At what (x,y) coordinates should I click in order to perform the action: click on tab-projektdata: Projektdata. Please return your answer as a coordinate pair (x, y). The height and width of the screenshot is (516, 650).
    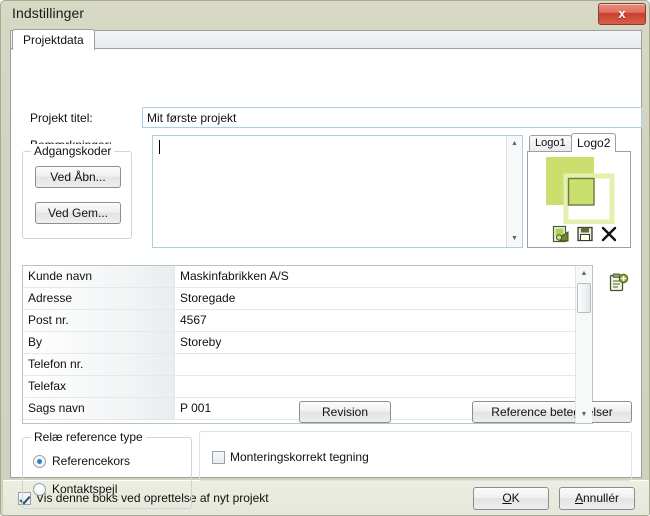
    Looking at the image, I should click on (53, 39).